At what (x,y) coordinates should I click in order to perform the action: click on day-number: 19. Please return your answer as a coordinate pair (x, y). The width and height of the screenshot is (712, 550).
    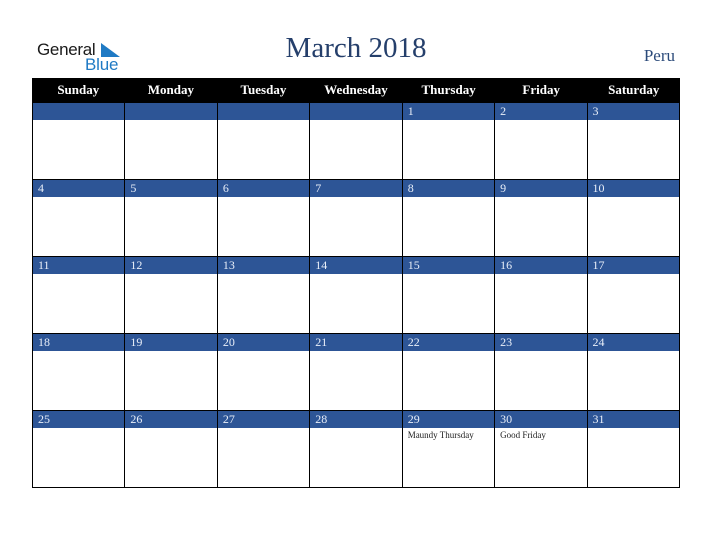
    Looking at the image, I should click on (171, 342).